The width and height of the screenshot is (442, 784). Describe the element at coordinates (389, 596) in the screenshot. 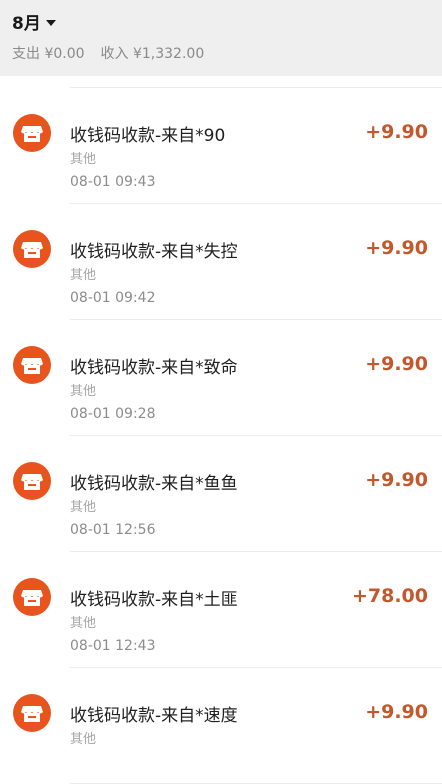

I see `transaction-amount: +78.00` at that location.